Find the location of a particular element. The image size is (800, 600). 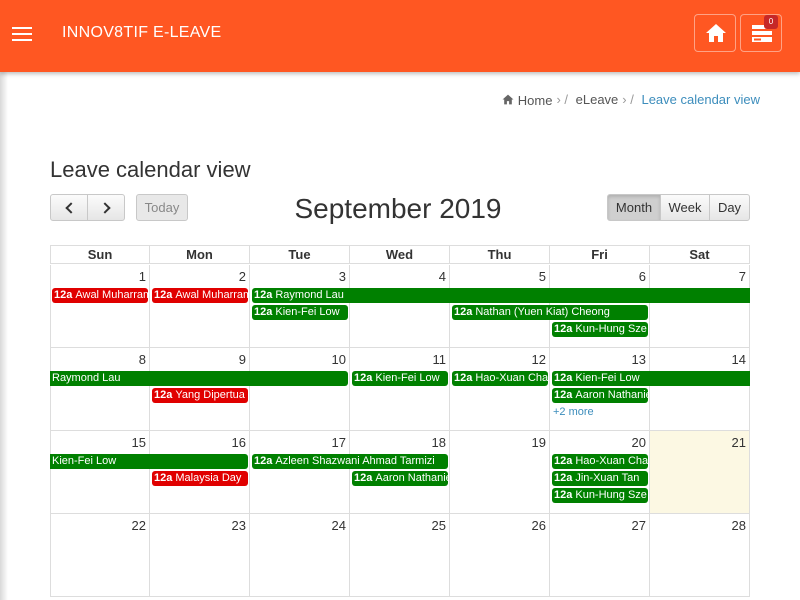

day-number: 25 is located at coordinates (439, 525).